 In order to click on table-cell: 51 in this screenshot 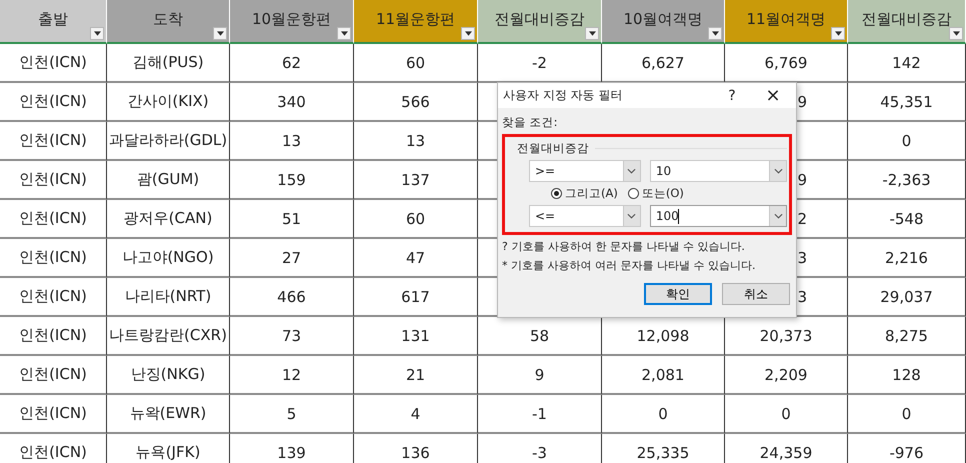, I will do `click(292, 219)`.